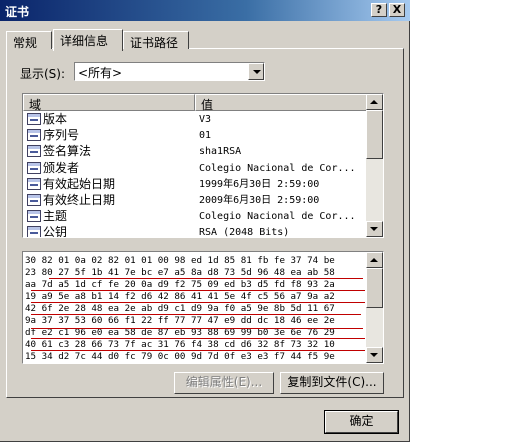  I want to click on field-value: RSA (2048 Bits), so click(244, 232).